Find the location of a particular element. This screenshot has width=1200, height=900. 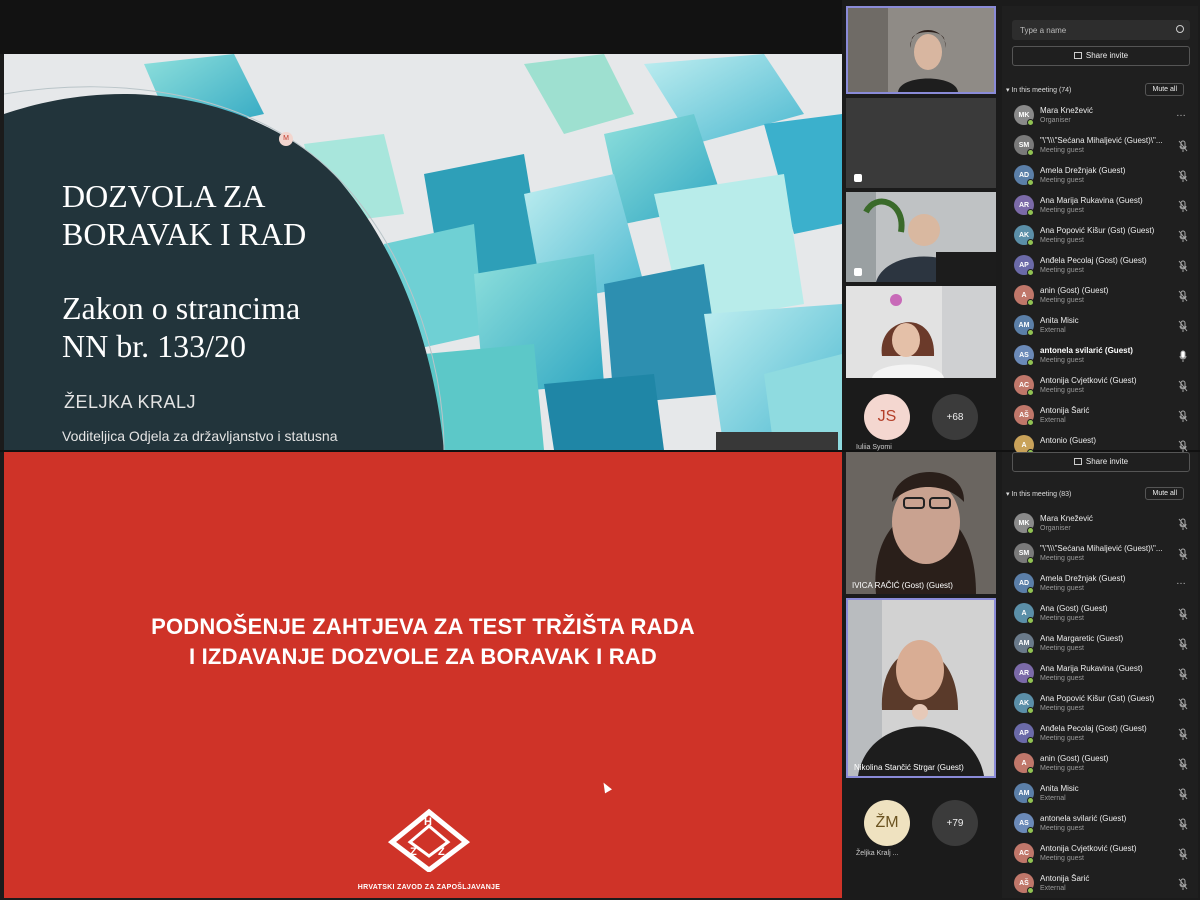

in-meeting-section-bottom: ▾ In this meeting (83) Mute all is located at coordinates (1098, 493).